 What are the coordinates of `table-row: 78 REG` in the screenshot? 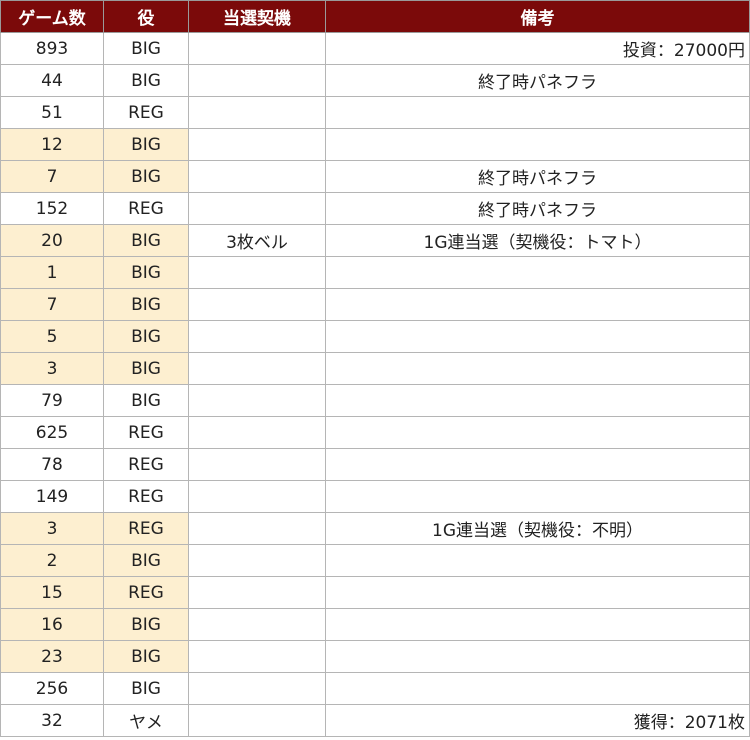 It's located at (375, 464).